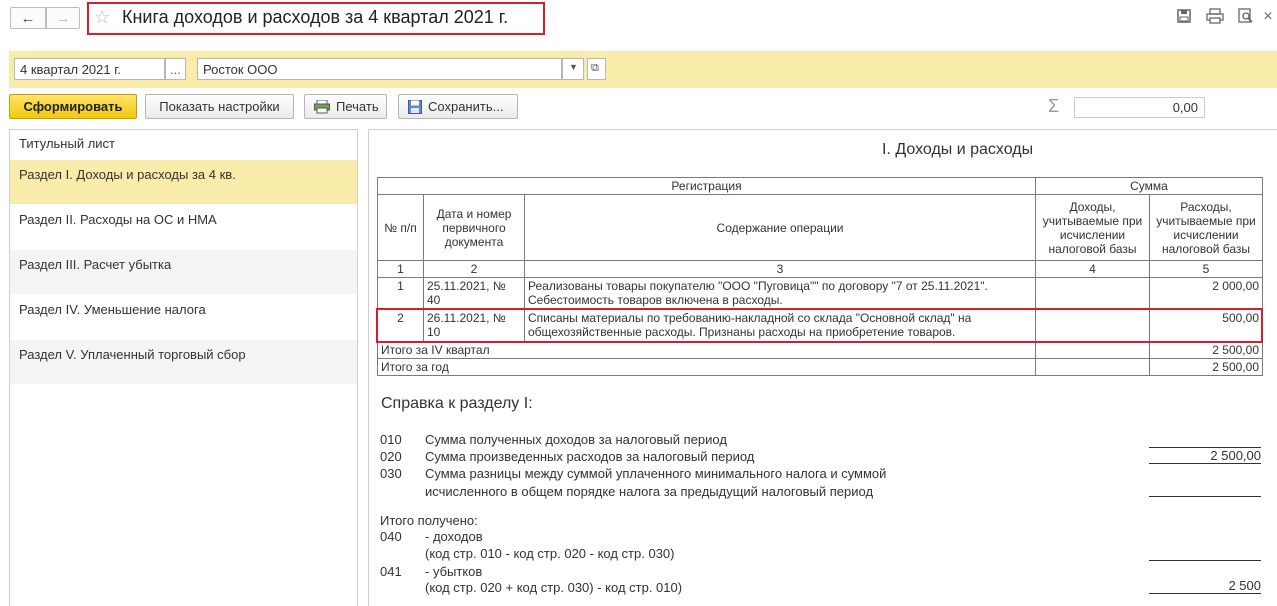  I want to click on favorite-star-icon: ☆, so click(102, 17).